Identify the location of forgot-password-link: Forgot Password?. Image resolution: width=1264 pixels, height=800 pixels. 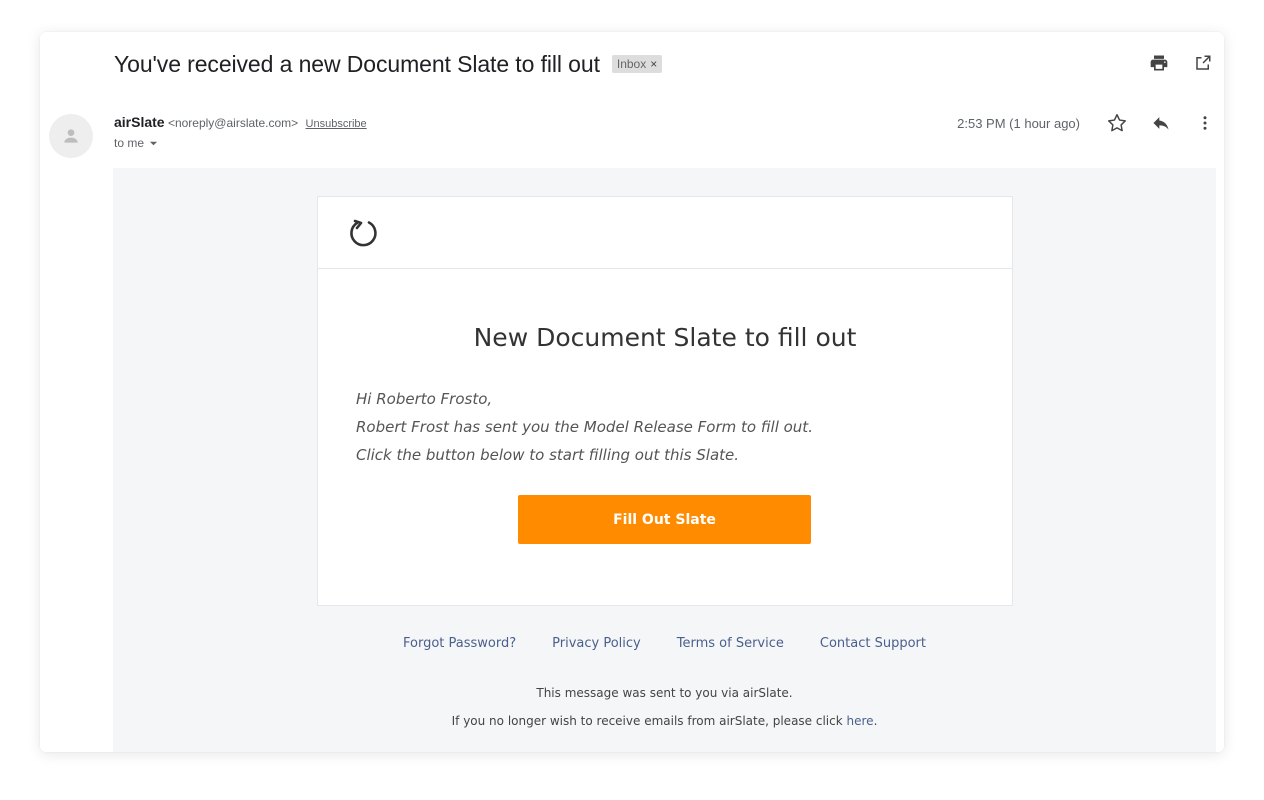
(459, 643).